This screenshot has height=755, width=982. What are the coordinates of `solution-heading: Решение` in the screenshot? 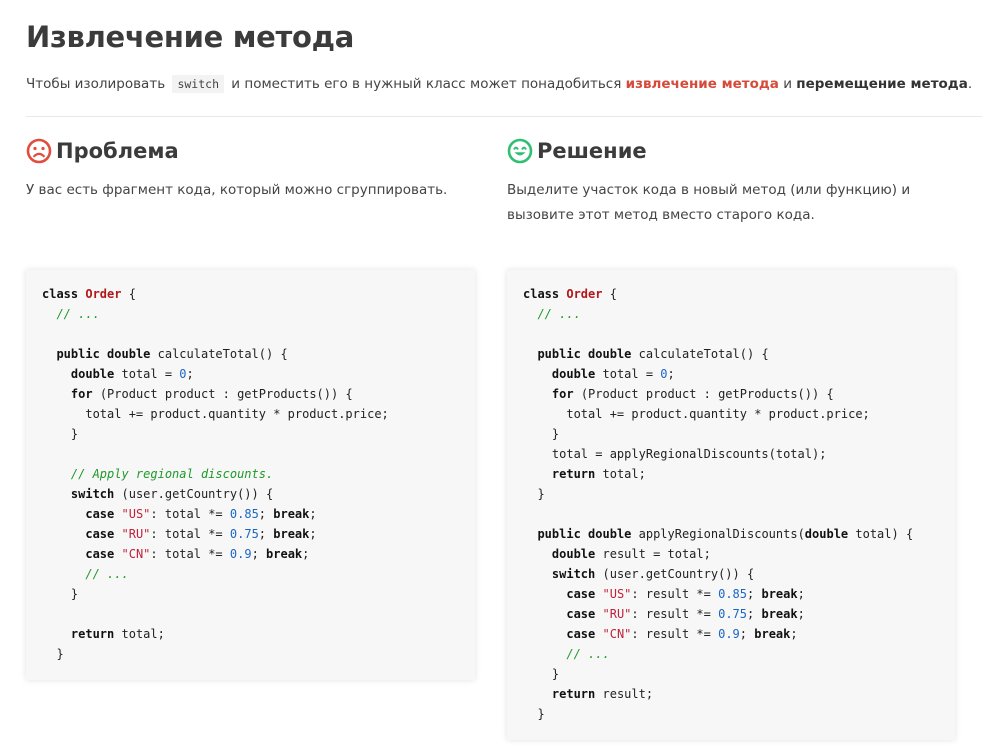 It's located at (592, 151).